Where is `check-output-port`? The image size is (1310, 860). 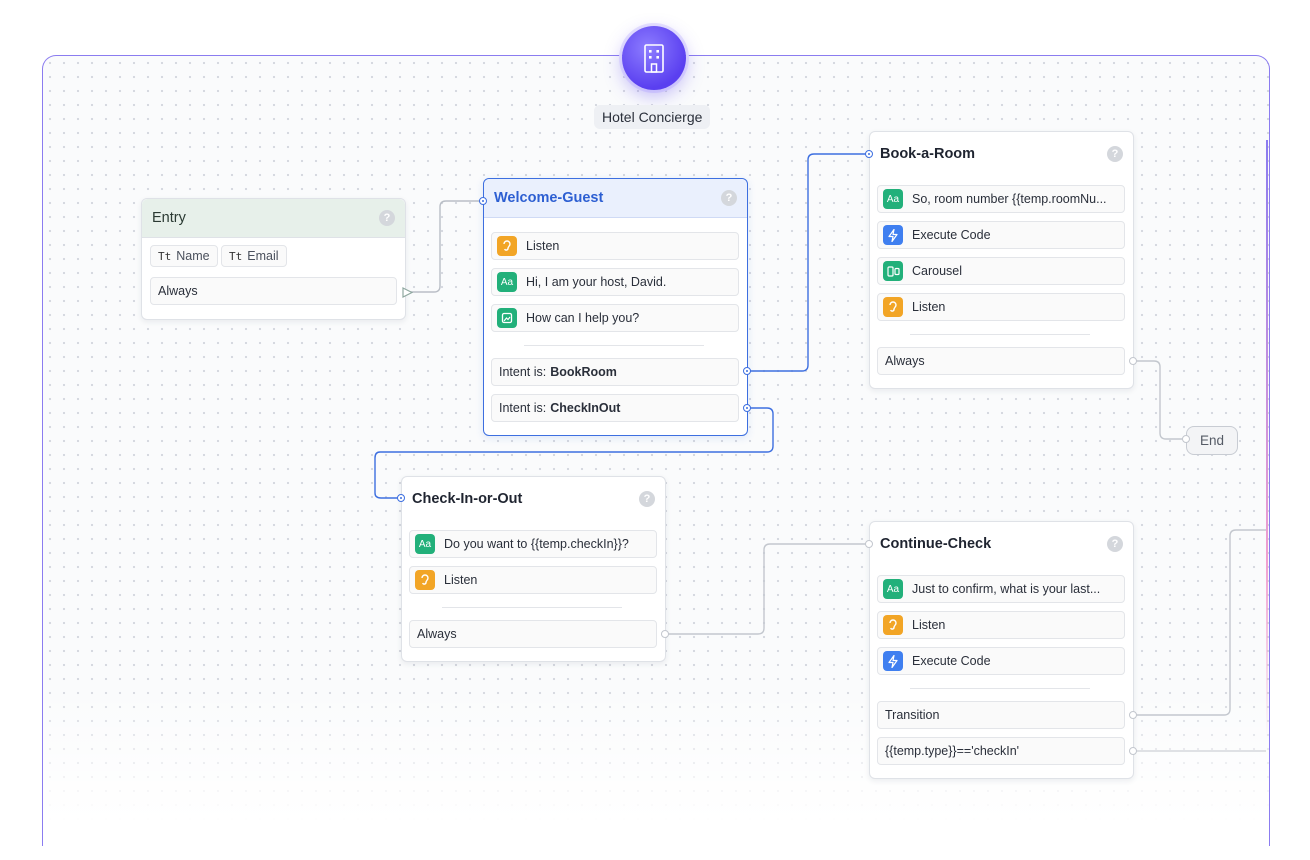
check-output-port is located at coordinates (665, 634).